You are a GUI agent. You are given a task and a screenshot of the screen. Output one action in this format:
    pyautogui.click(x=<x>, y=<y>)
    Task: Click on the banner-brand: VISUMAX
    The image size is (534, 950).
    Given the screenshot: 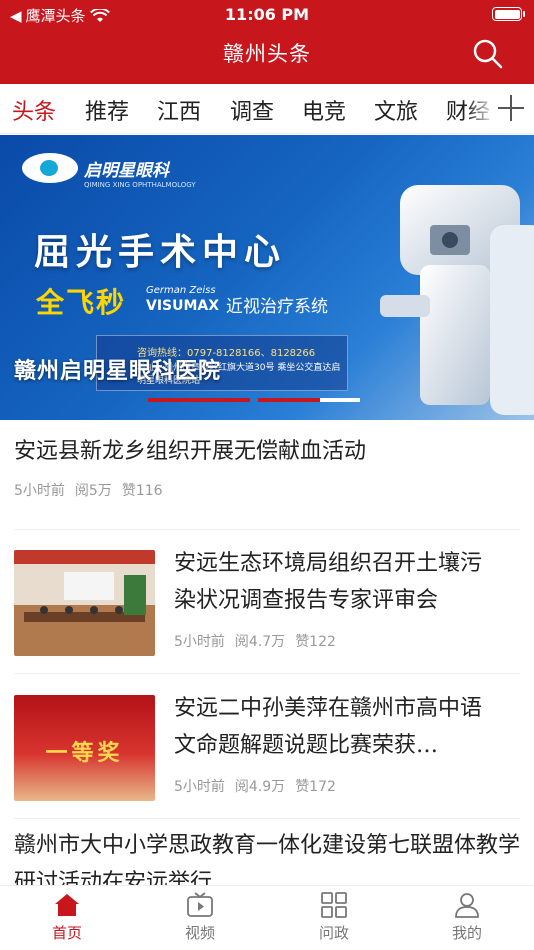 What is the action you would take?
    pyautogui.click(x=183, y=306)
    